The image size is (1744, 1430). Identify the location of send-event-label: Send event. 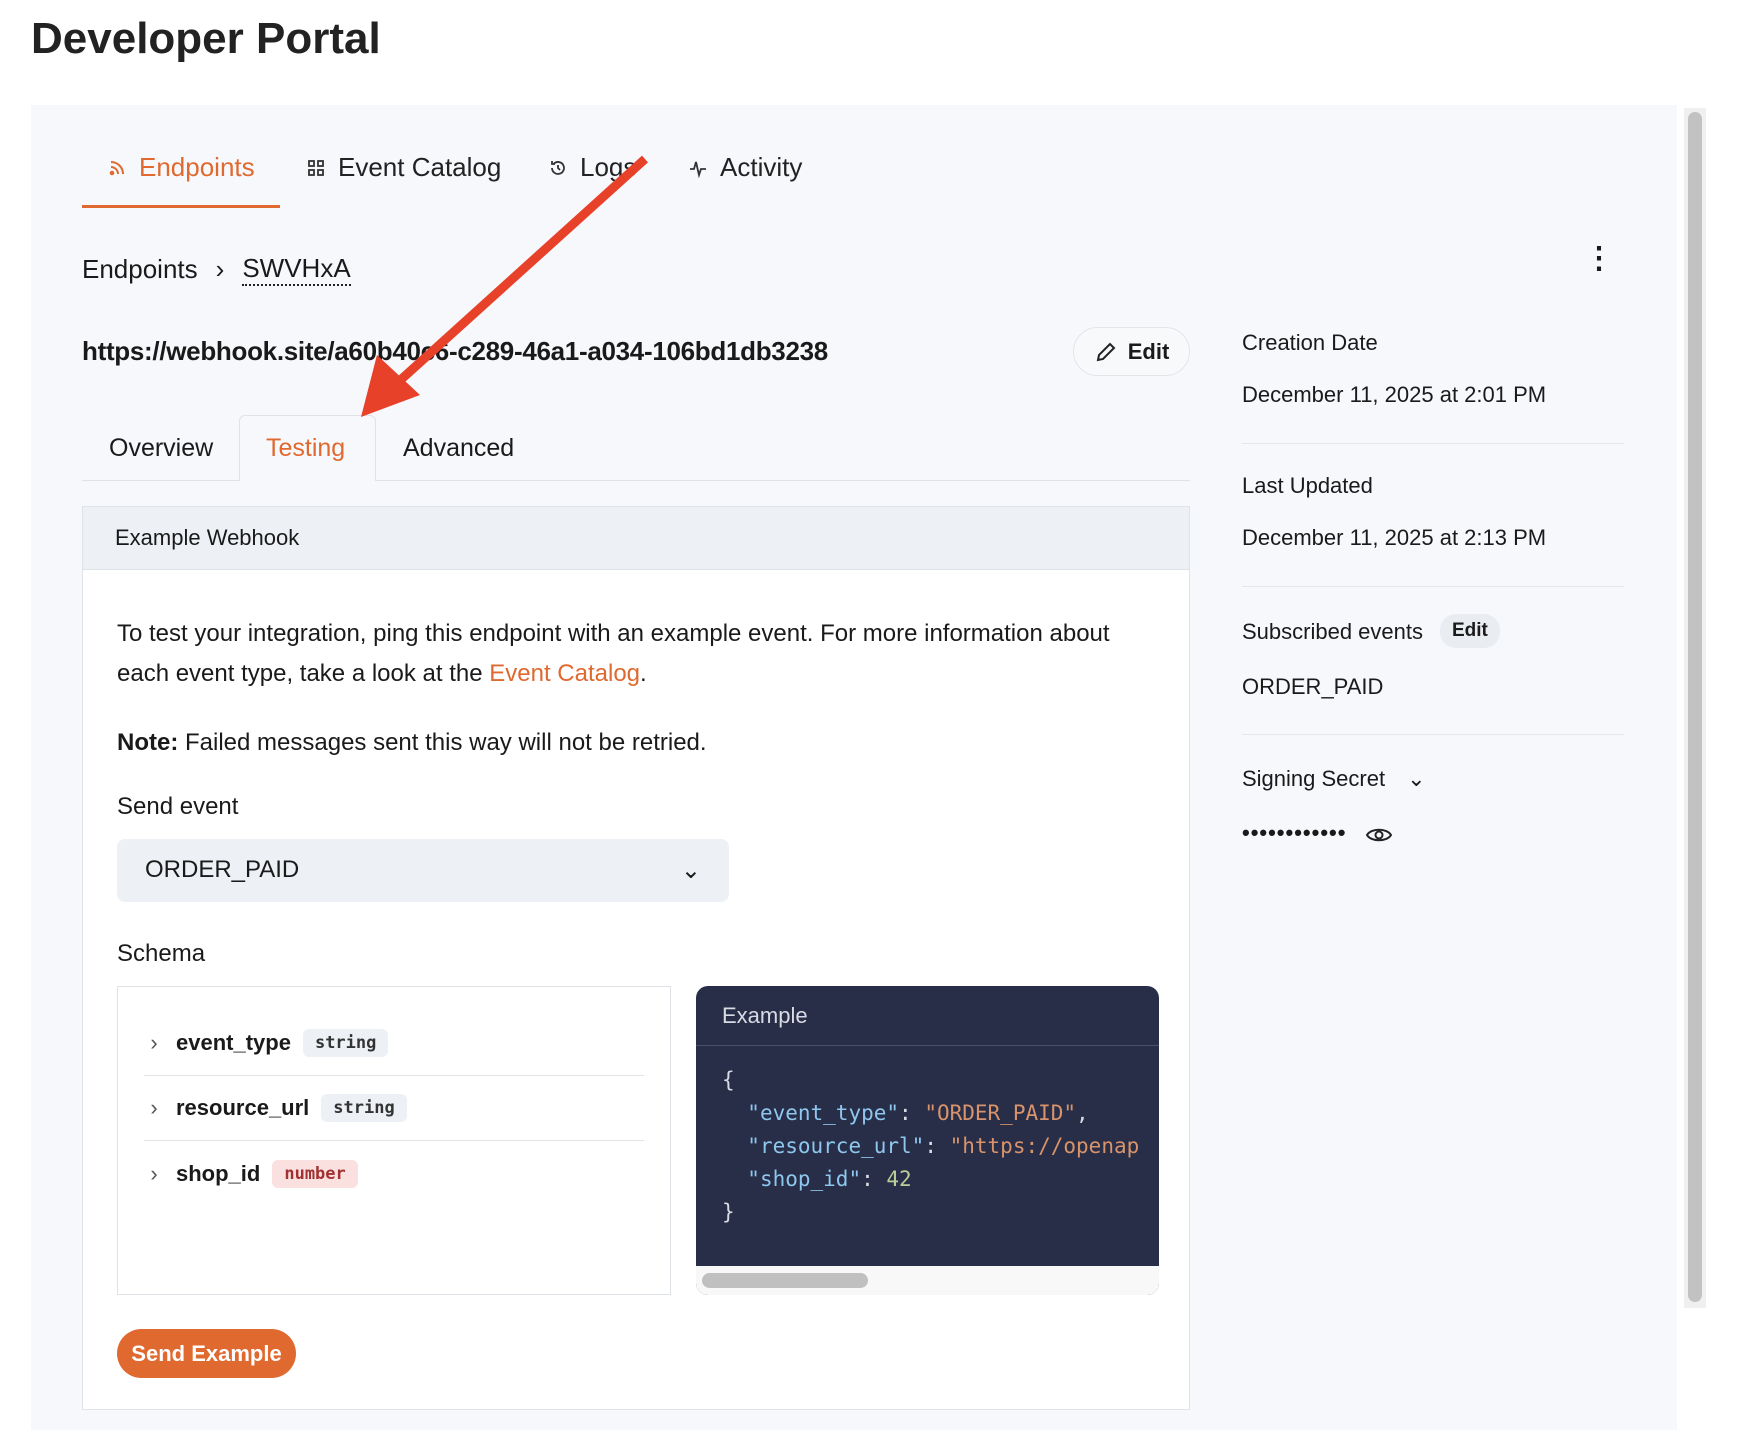
(178, 806).